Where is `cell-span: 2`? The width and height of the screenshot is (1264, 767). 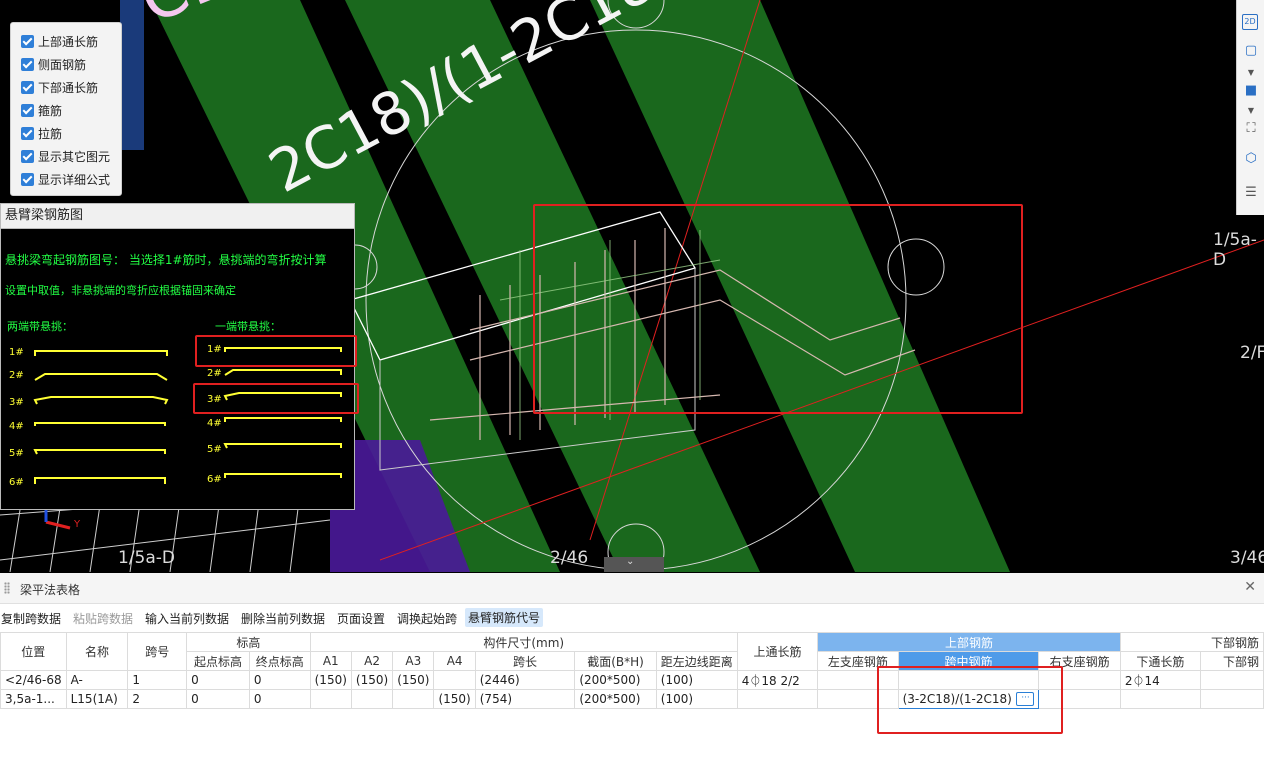
cell-span: 2 is located at coordinates (157, 699).